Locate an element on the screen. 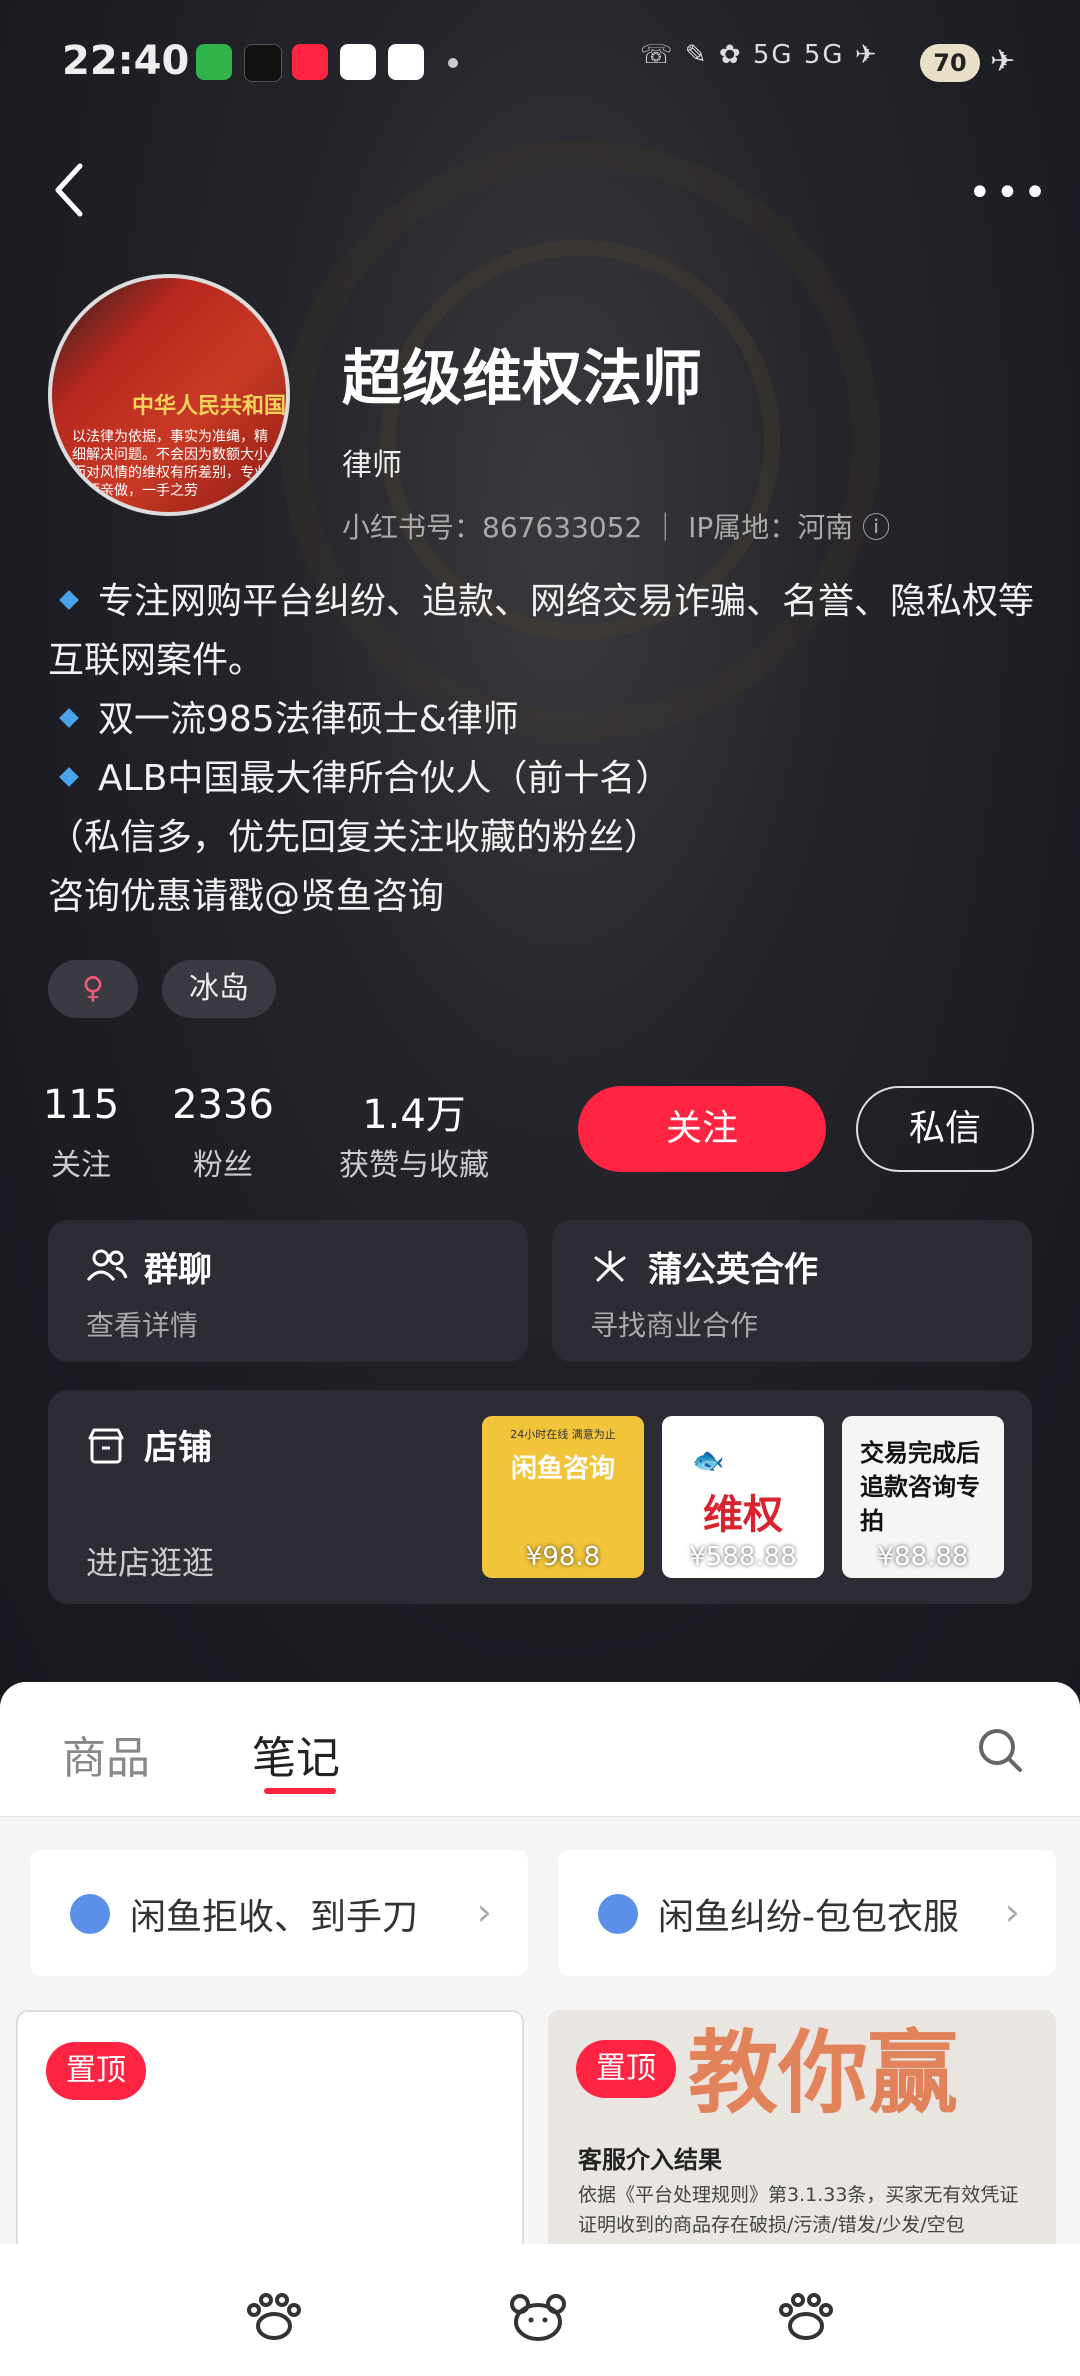 The height and width of the screenshot is (2376, 1080). shop-icon is located at coordinates (106, 1446).